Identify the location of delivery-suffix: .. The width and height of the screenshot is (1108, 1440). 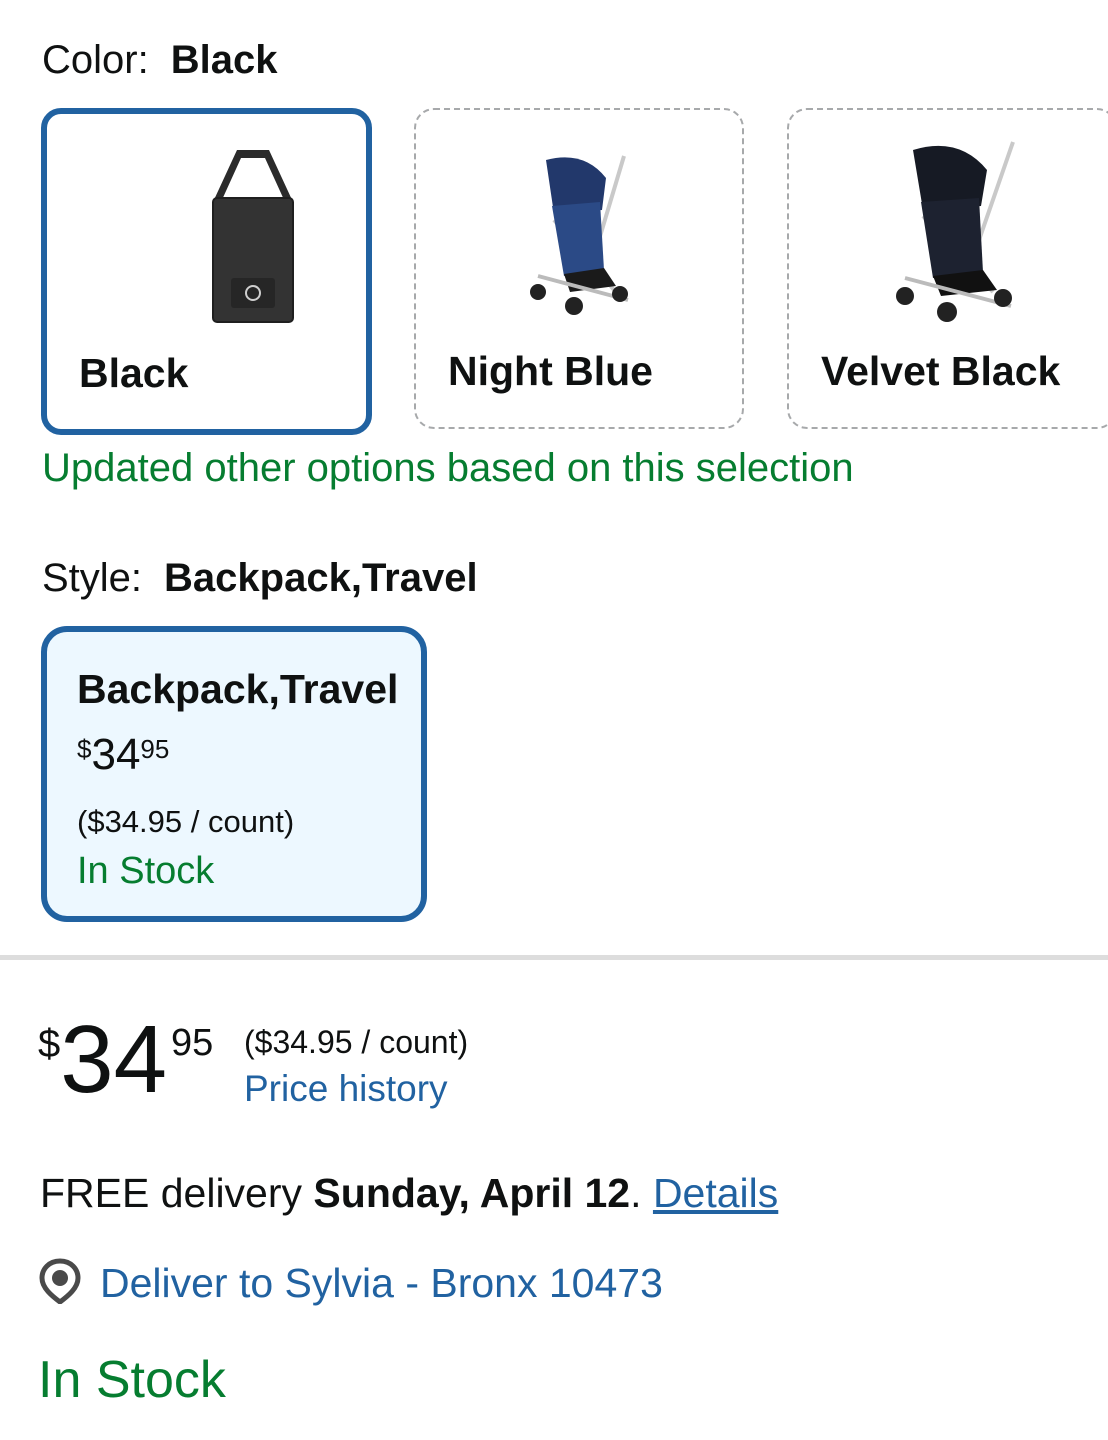
(636, 1193).